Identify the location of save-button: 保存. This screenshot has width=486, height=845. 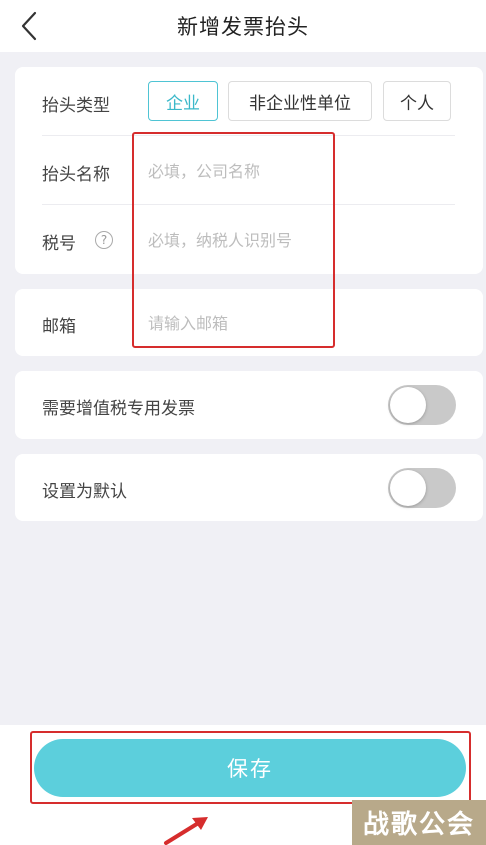
(250, 768).